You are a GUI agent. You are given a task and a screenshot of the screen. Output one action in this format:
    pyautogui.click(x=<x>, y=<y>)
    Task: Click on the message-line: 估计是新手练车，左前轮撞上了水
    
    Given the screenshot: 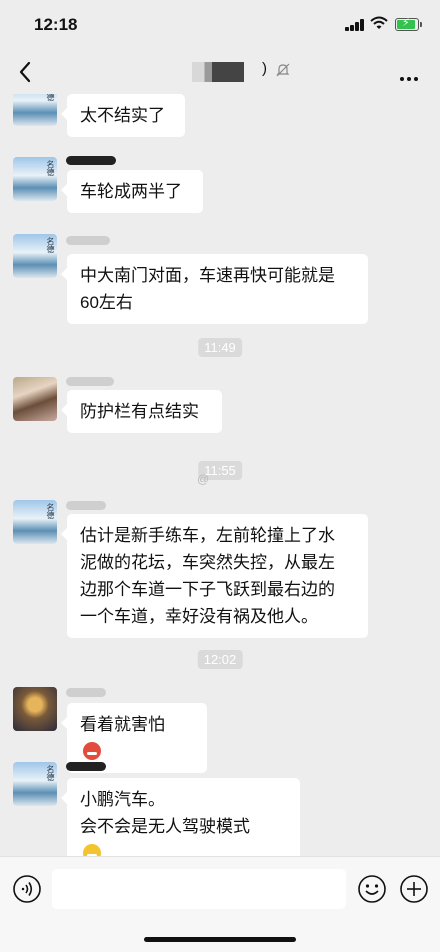 What is the action you would take?
    pyautogui.click(x=207, y=535)
    